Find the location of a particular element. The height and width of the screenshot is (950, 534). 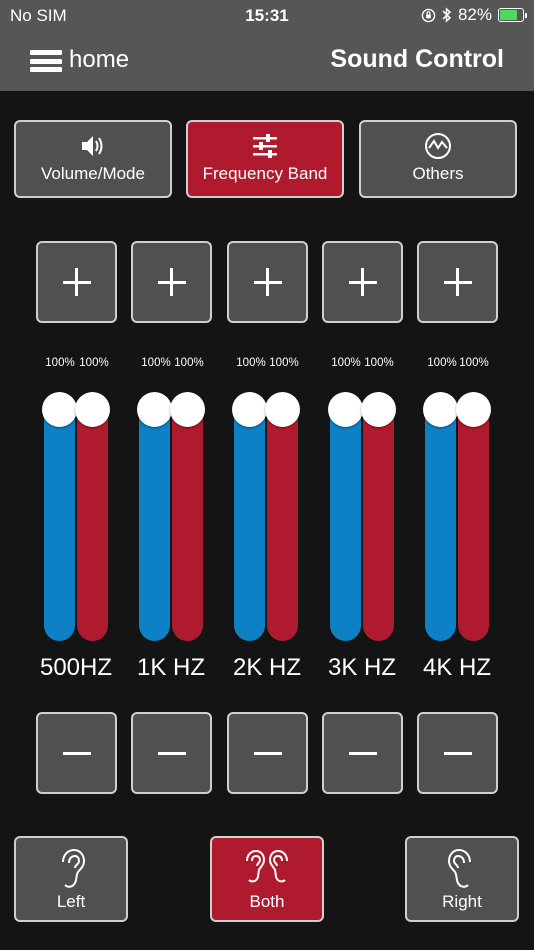

waveform-circle-icon is located at coordinates (438, 146).